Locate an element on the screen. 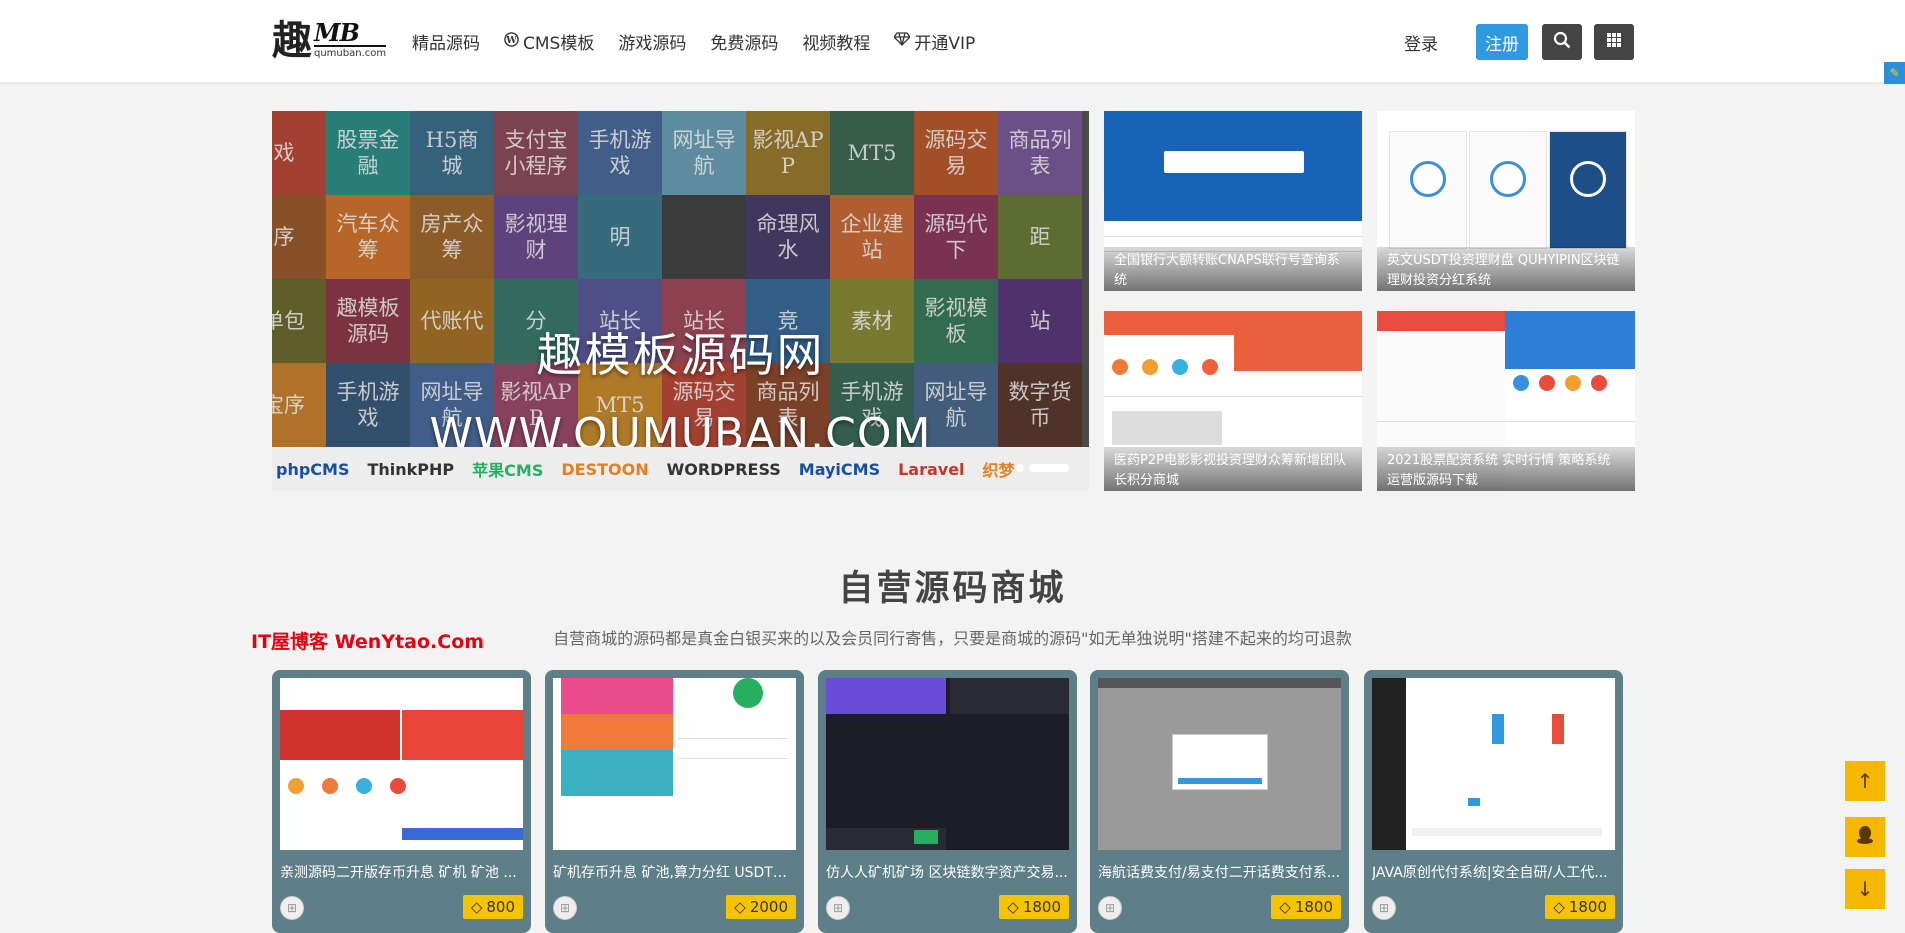  site-logo: 趣 MB qumuban.com is located at coordinates (332, 41).